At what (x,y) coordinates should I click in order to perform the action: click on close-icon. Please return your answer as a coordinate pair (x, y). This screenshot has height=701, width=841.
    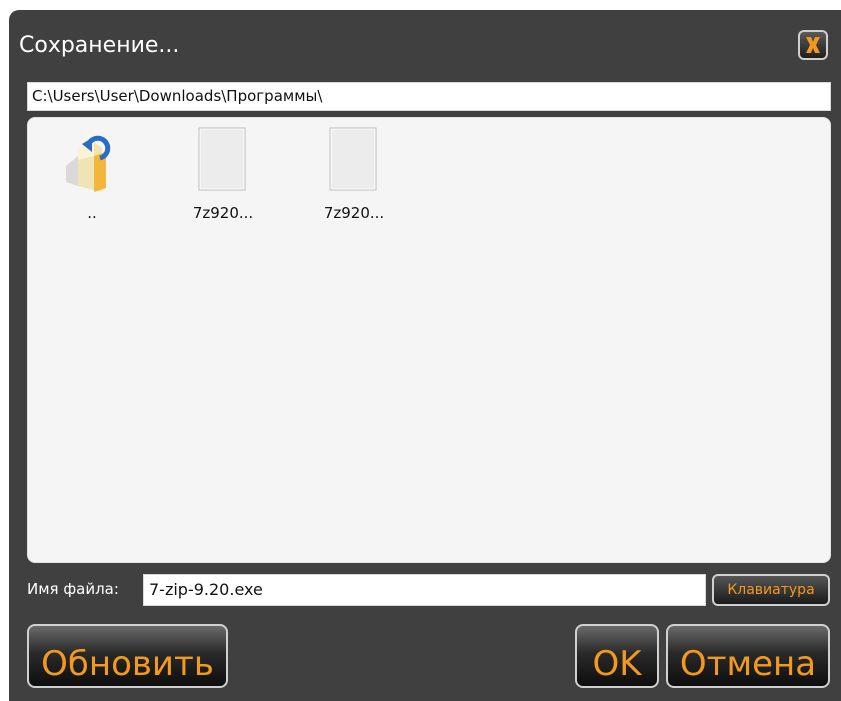
    Looking at the image, I should click on (813, 45).